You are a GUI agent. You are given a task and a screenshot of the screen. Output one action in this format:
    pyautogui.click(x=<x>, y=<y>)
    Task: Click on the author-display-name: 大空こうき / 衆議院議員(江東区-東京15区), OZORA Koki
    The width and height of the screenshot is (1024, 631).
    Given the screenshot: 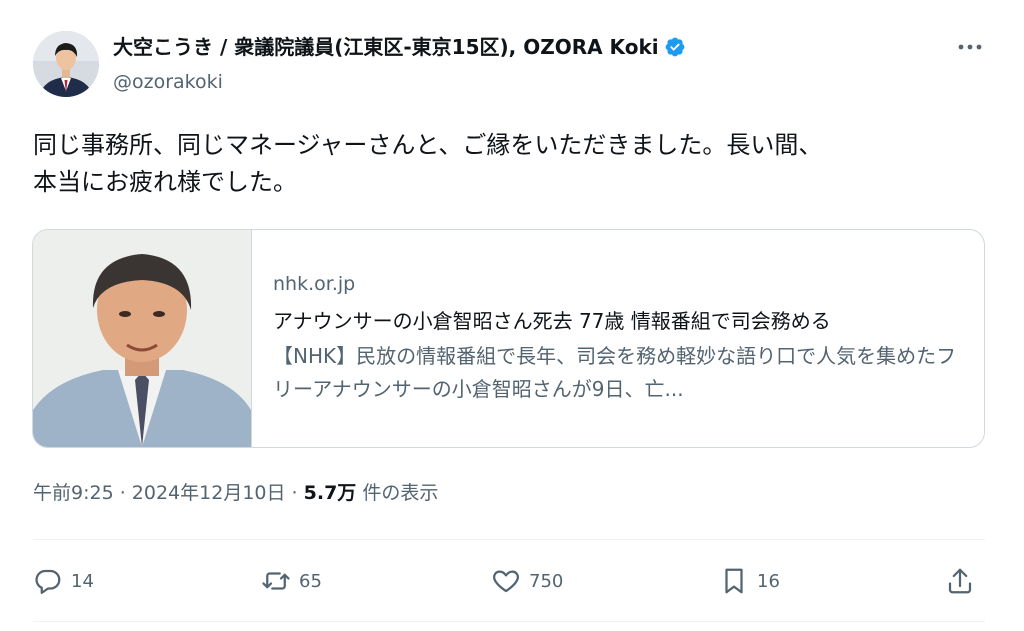 What is the action you would take?
    pyautogui.click(x=386, y=47)
    